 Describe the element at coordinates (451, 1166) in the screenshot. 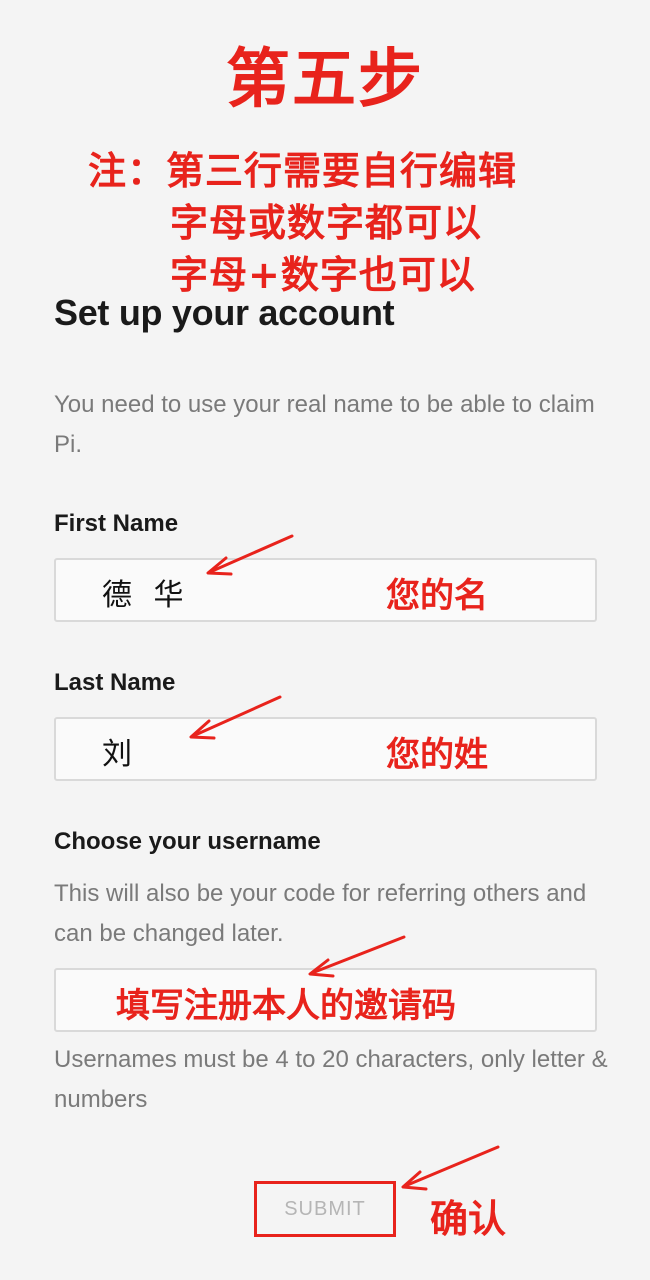

I see `arrow-submit` at that location.